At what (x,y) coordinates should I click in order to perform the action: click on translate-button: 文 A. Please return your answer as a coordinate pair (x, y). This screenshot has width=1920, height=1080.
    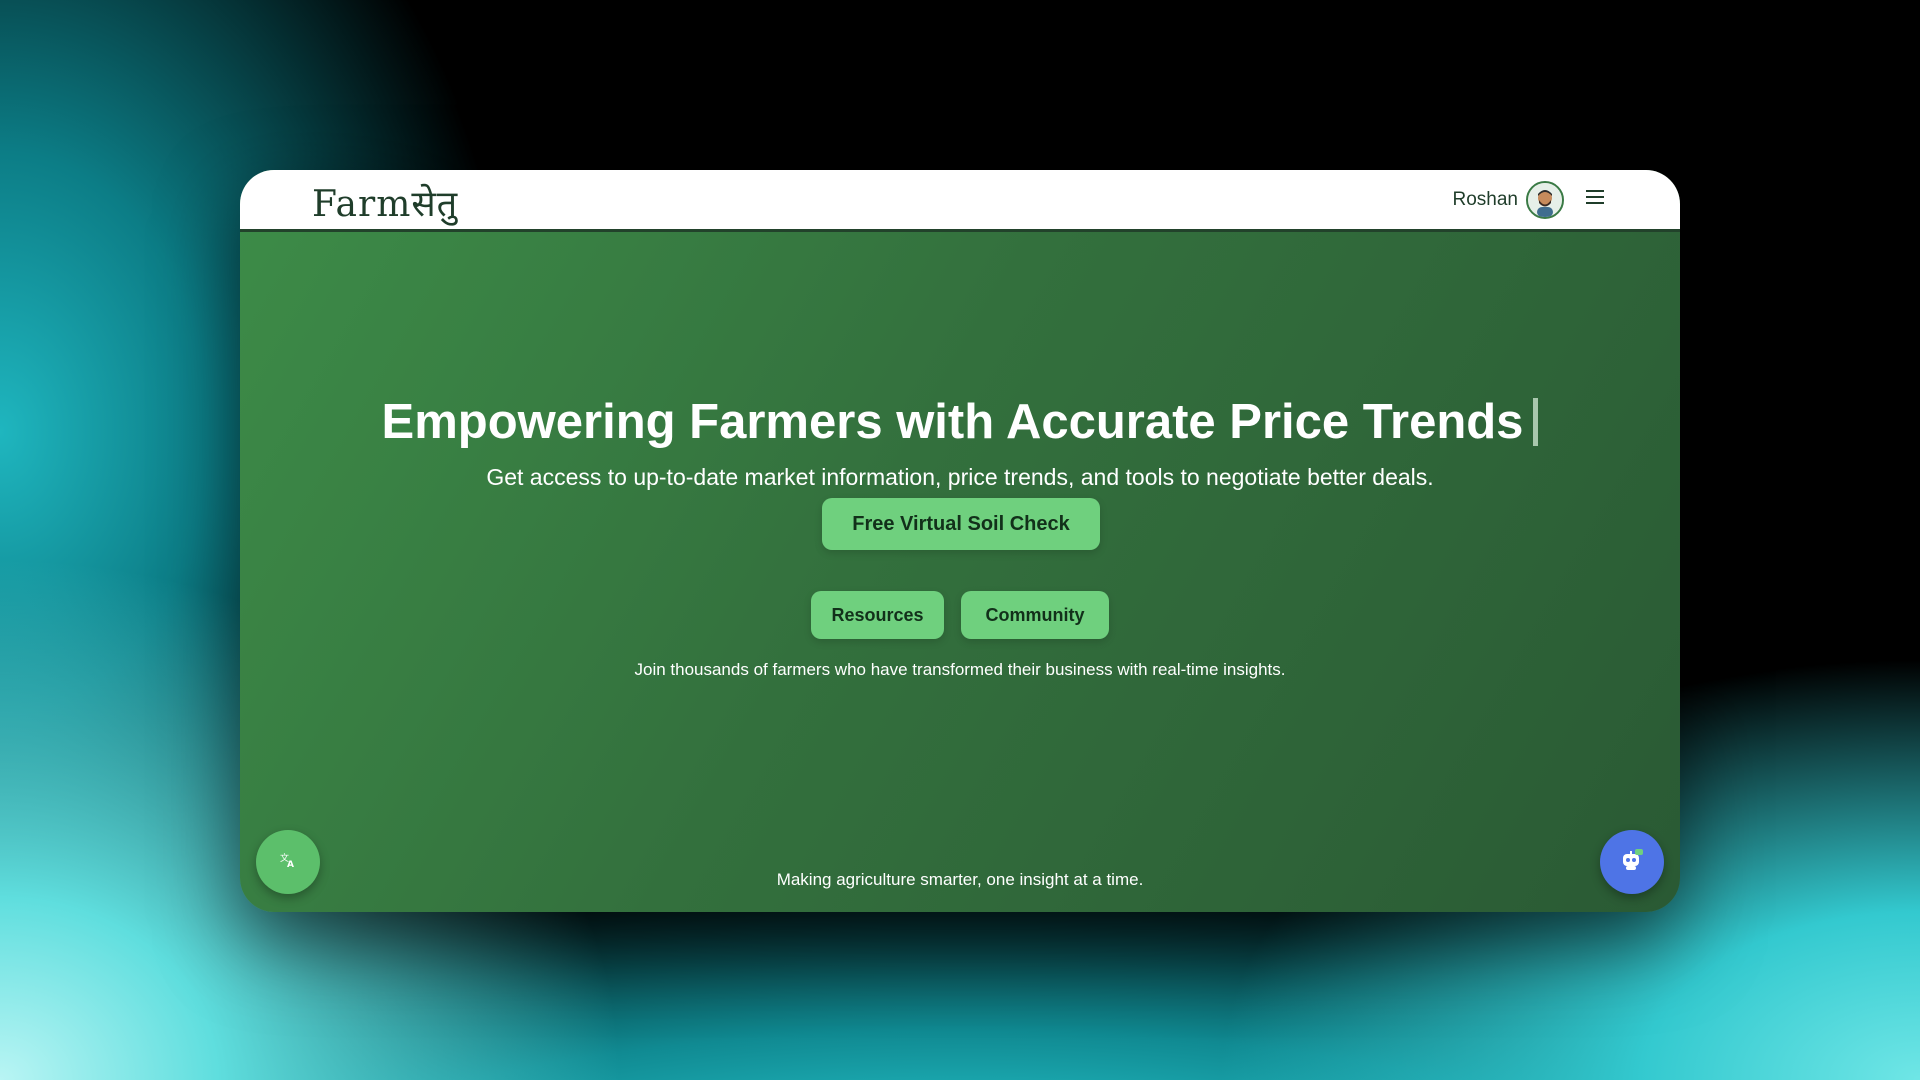
    Looking at the image, I should click on (288, 862).